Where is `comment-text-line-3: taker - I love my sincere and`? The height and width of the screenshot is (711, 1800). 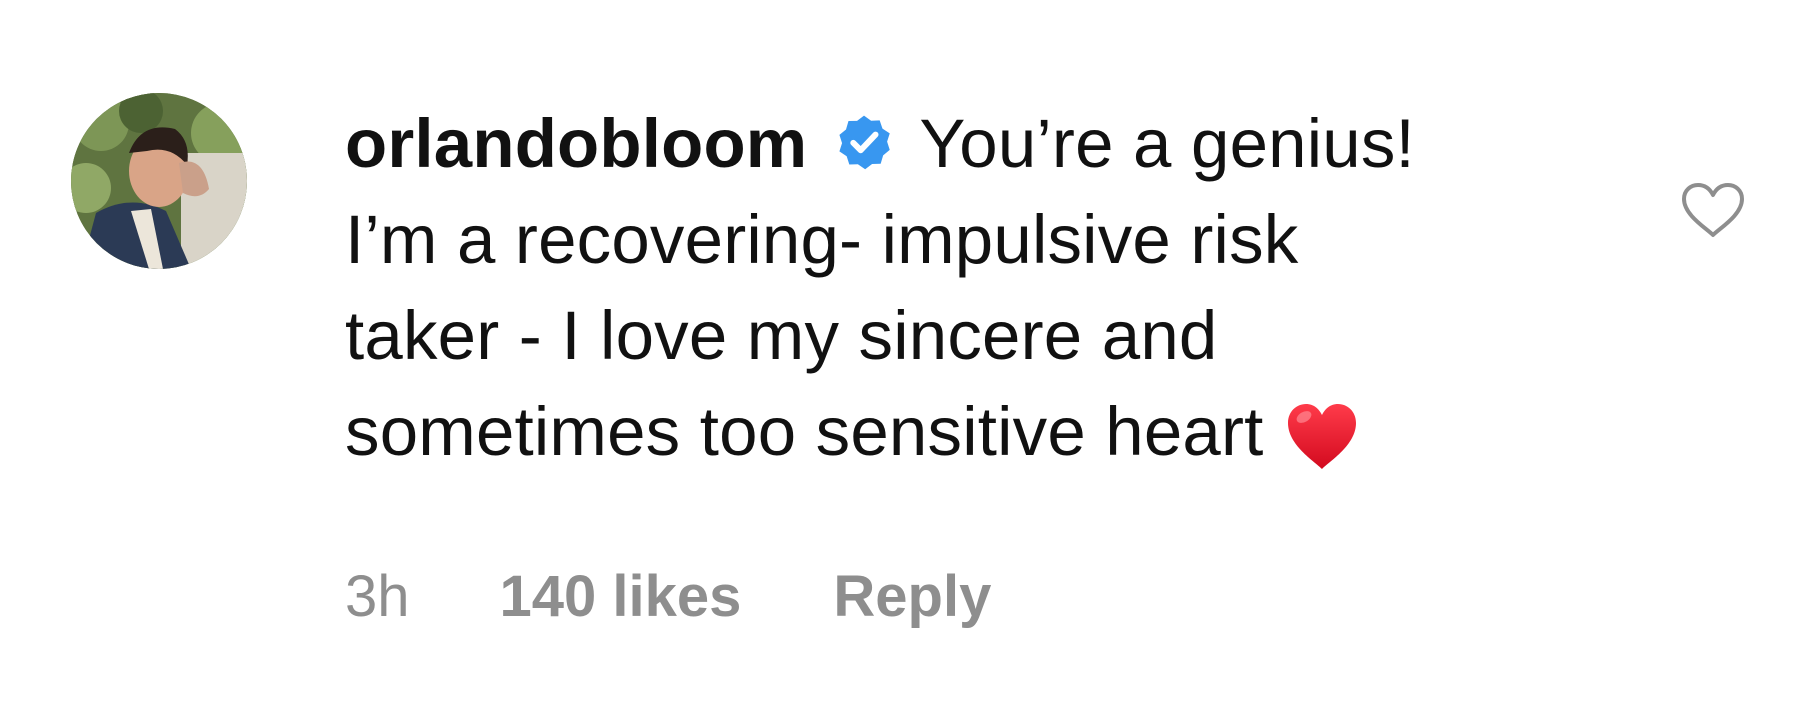 comment-text-line-3: taker - I love my sincere and is located at coordinates (781, 335).